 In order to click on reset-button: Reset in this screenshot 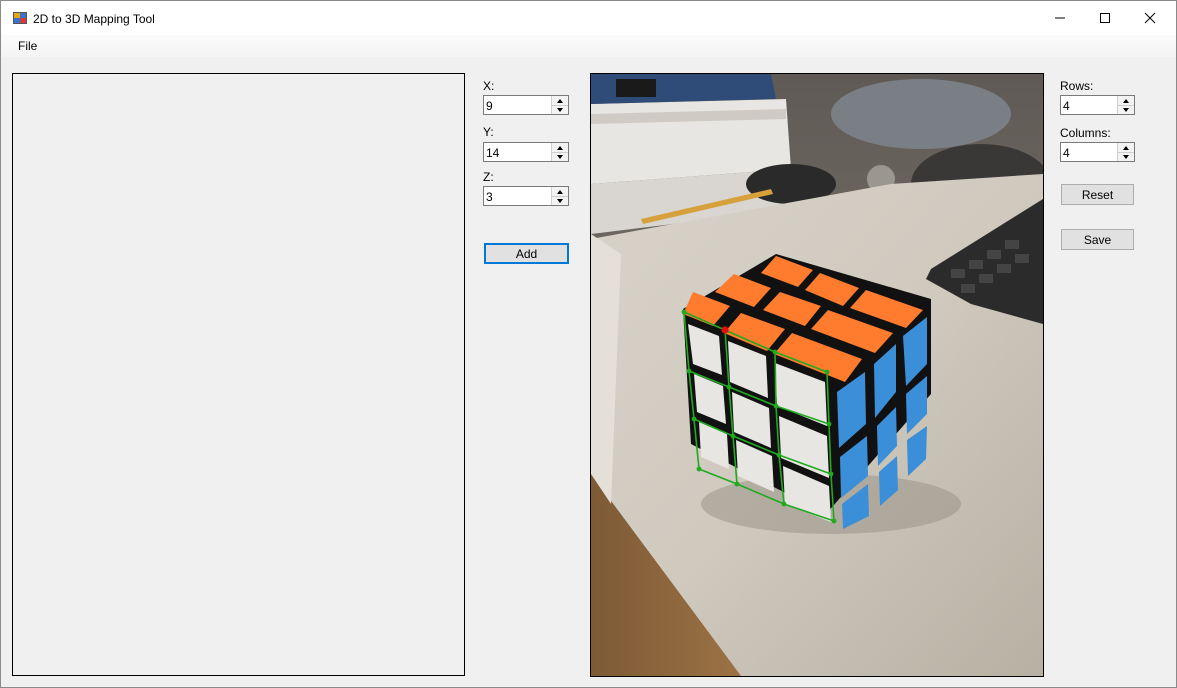, I will do `click(1097, 194)`.